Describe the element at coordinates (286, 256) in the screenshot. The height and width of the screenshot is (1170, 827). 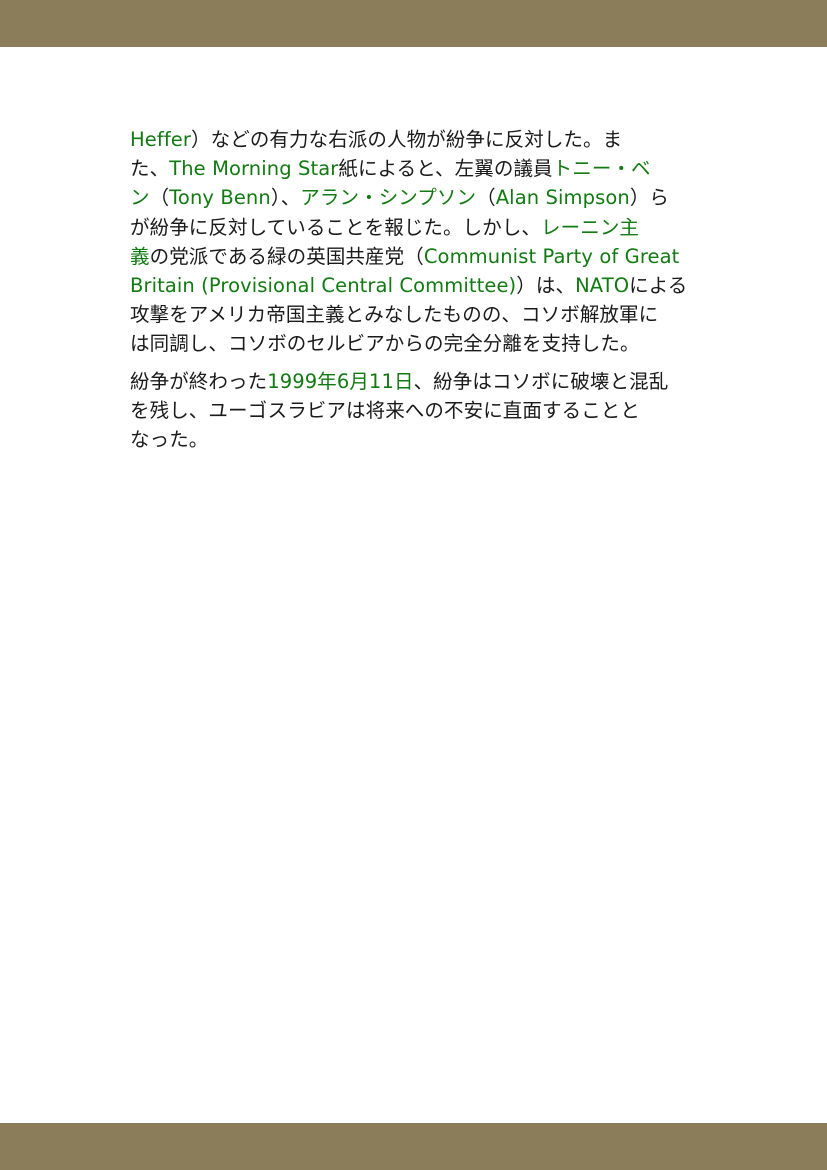
I see `body-text: の党派である緑の英国共産党（` at that location.